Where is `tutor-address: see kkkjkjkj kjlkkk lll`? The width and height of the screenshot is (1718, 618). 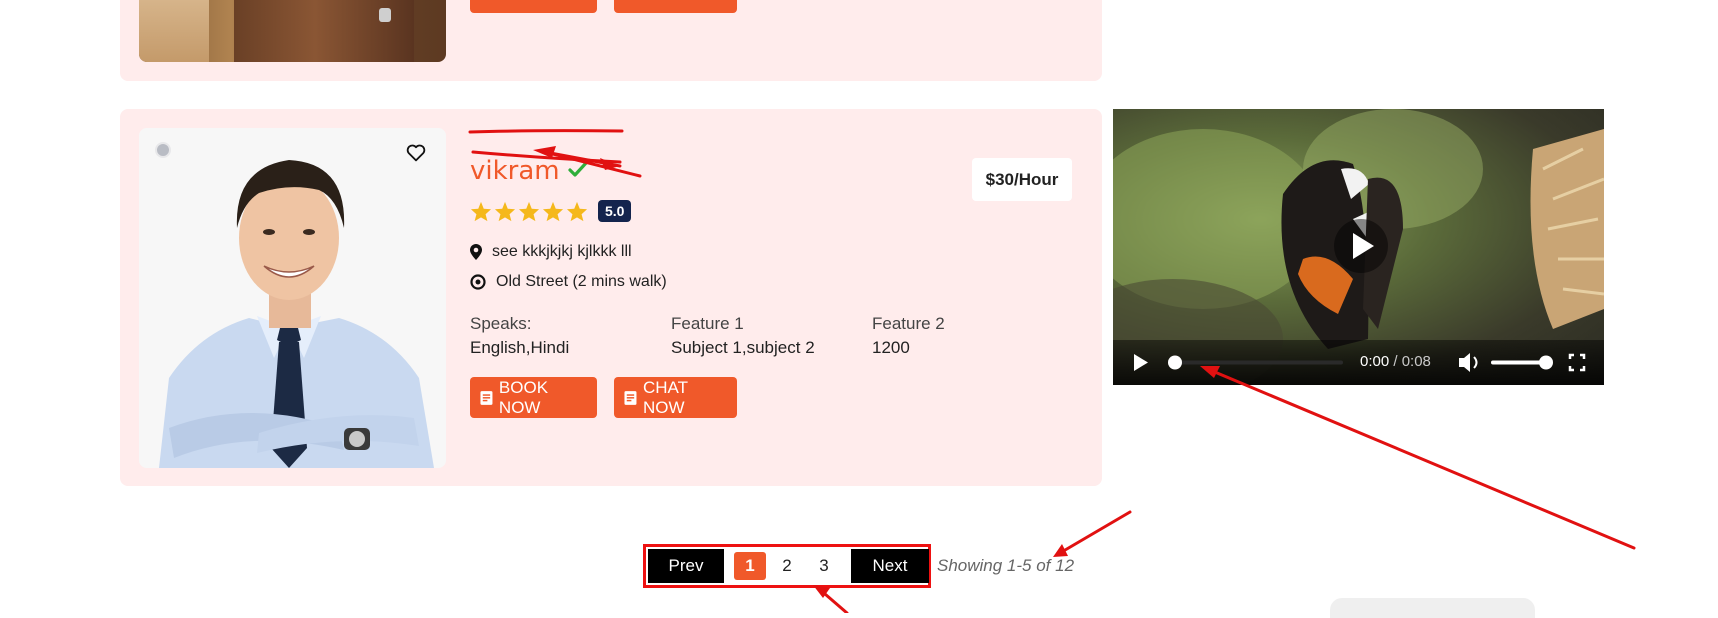
tutor-address: see kkkjkjkj kjlkkk lll is located at coordinates (562, 251).